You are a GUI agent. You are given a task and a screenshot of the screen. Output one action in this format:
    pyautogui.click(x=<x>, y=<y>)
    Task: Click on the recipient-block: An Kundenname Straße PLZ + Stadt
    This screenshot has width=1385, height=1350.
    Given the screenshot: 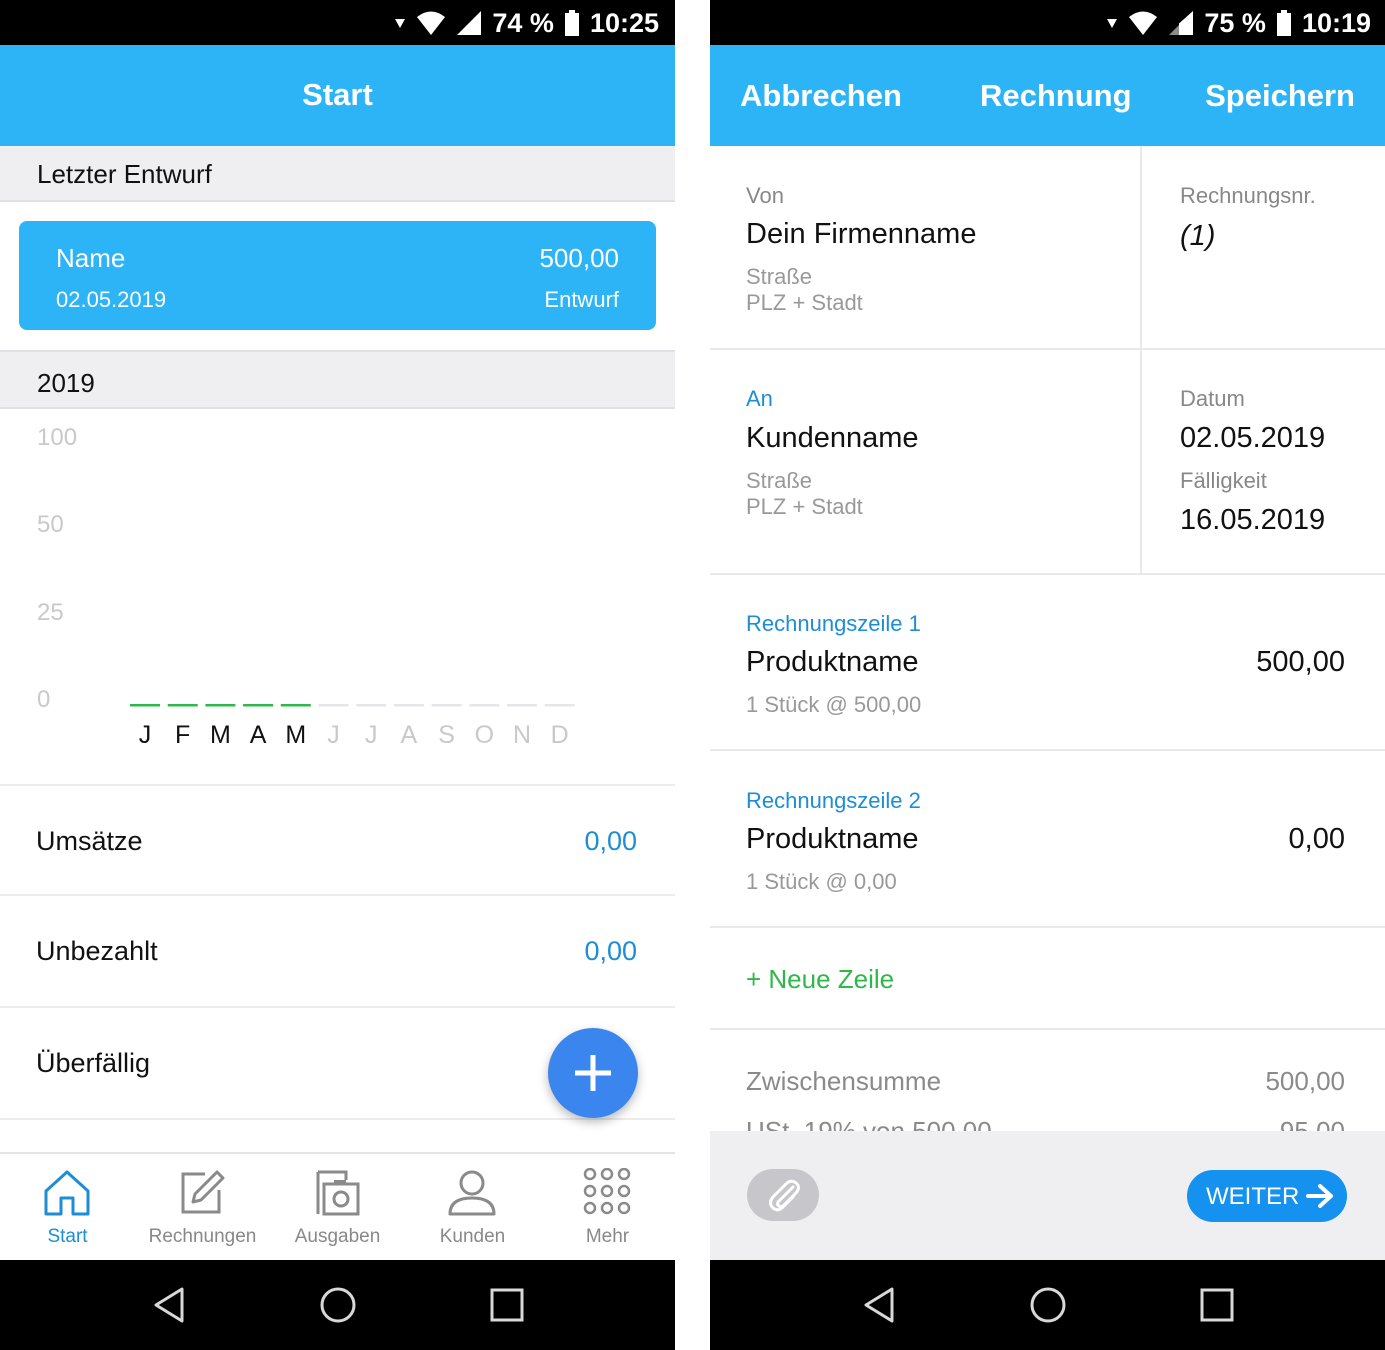 What is the action you would take?
    pyautogui.click(x=925, y=461)
    